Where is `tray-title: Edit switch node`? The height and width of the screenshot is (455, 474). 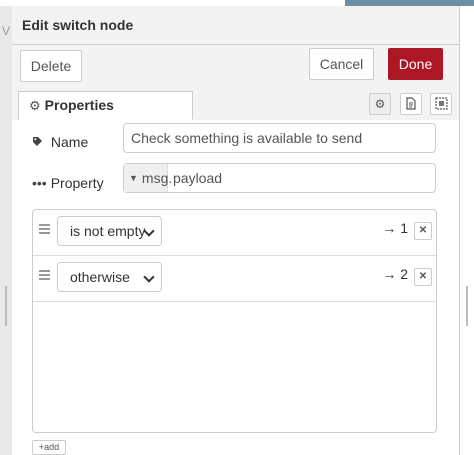
tray-title: Edit switch node is located at coordinates (236, 25).